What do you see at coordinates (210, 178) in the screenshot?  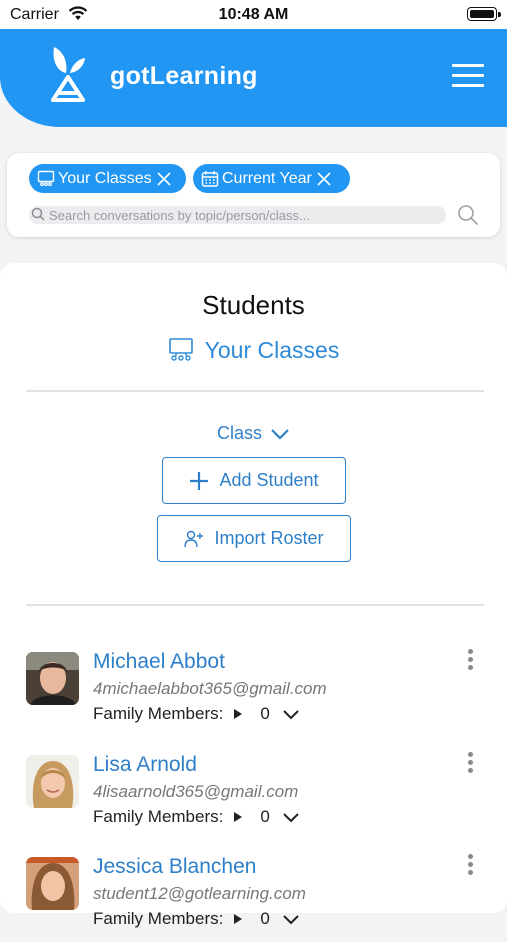 I see `calendar-icon` at bounding box center [210, 178].